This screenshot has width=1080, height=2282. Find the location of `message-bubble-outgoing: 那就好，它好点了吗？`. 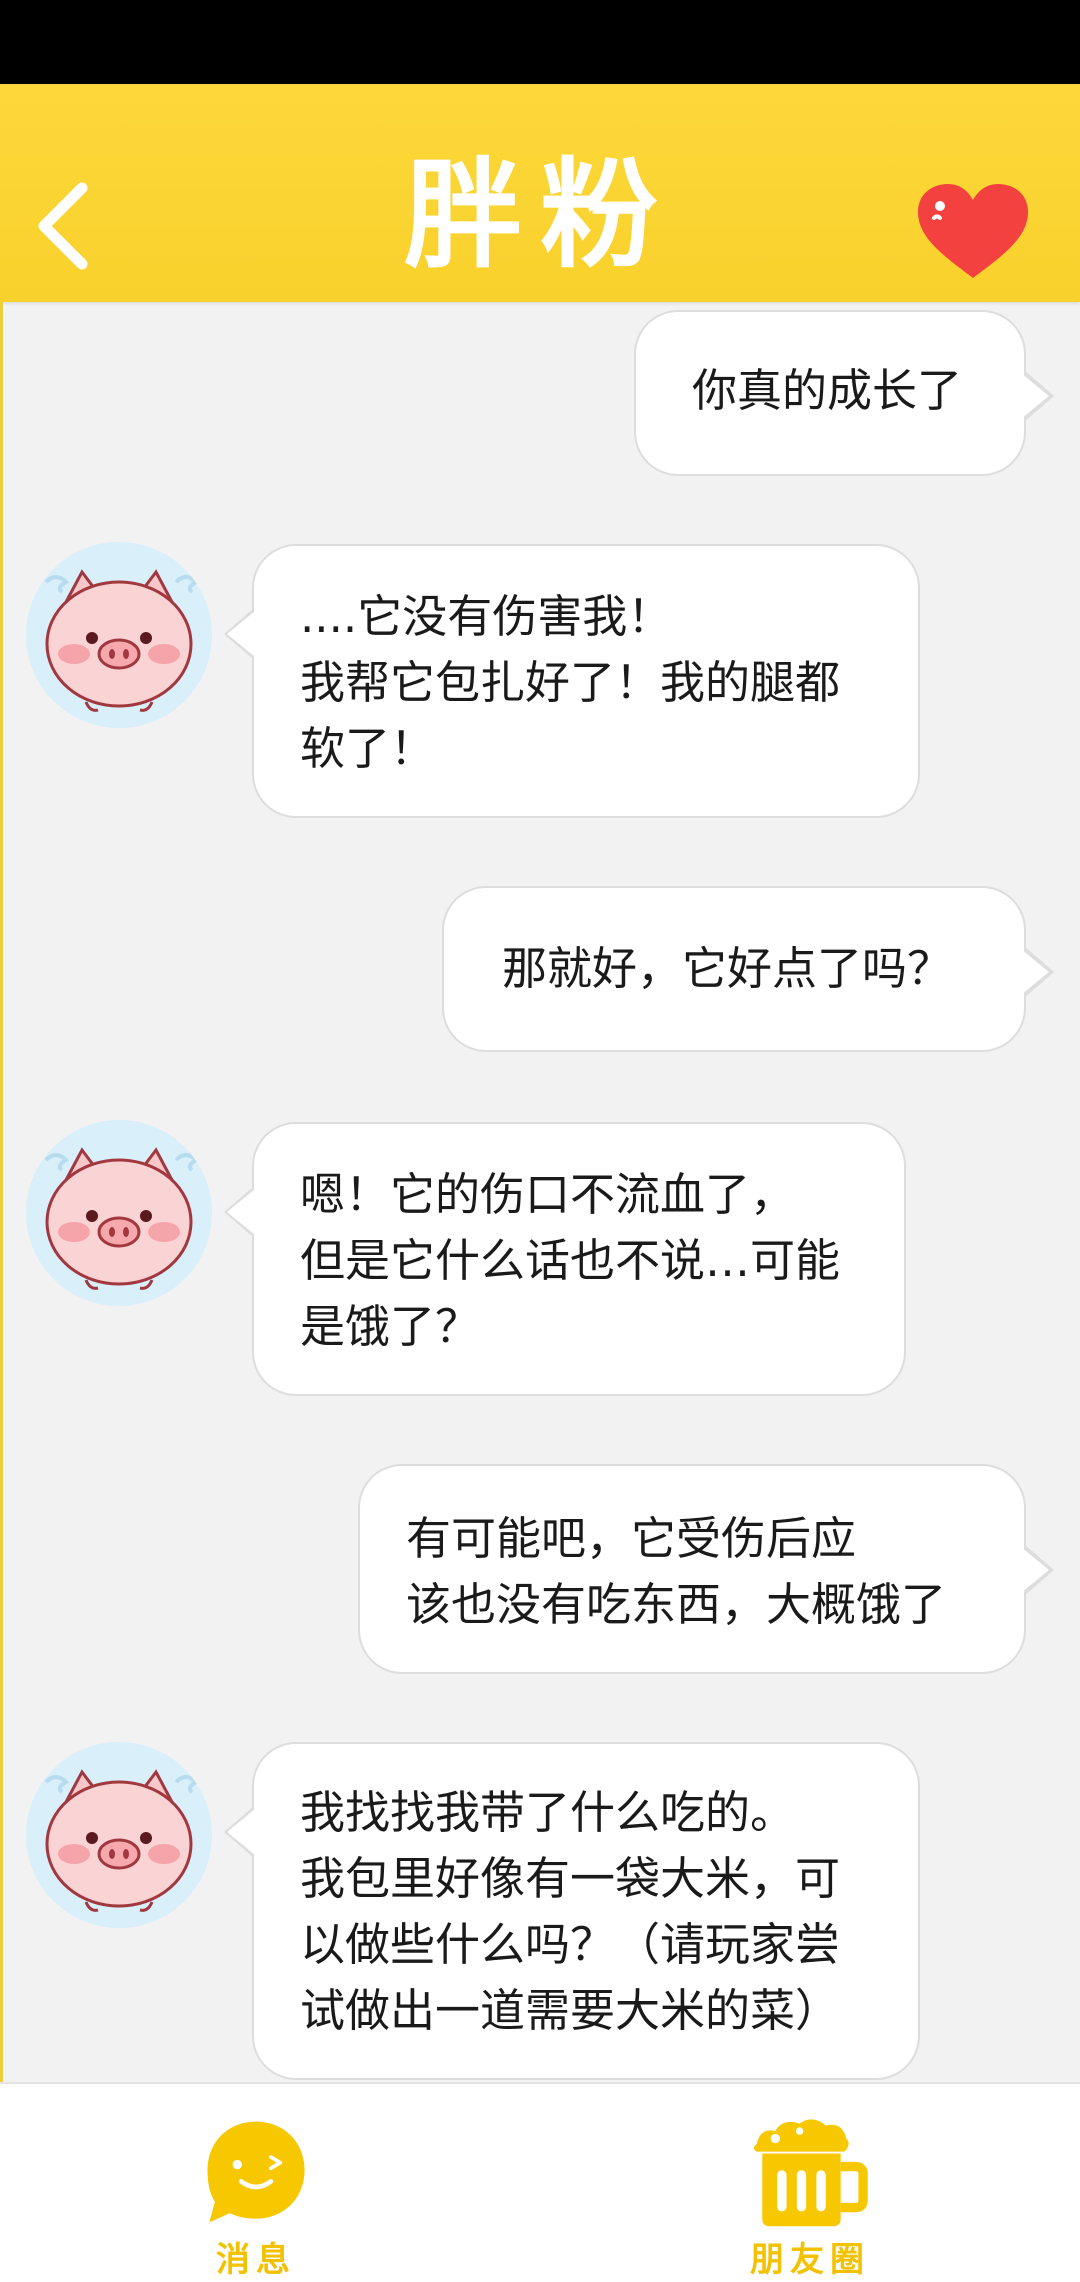

message-bubble-outgoing: 那就好，它好点了吗？ is located at coordinates (748, 969).